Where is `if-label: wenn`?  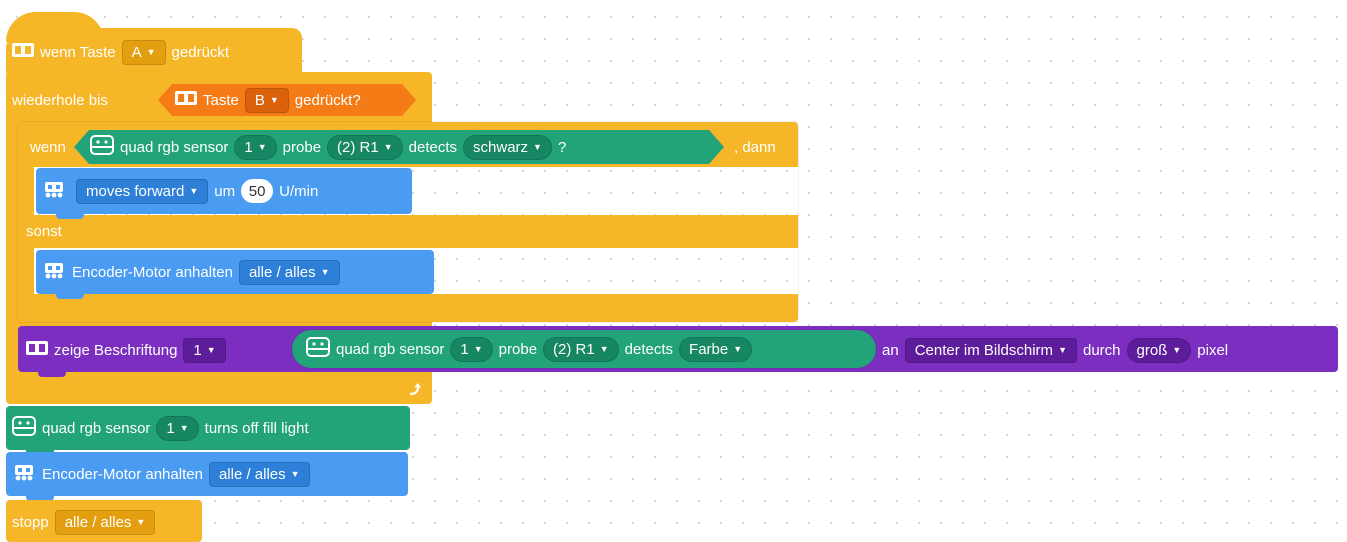
if-label: wenn is located at coordinates (48, 147).